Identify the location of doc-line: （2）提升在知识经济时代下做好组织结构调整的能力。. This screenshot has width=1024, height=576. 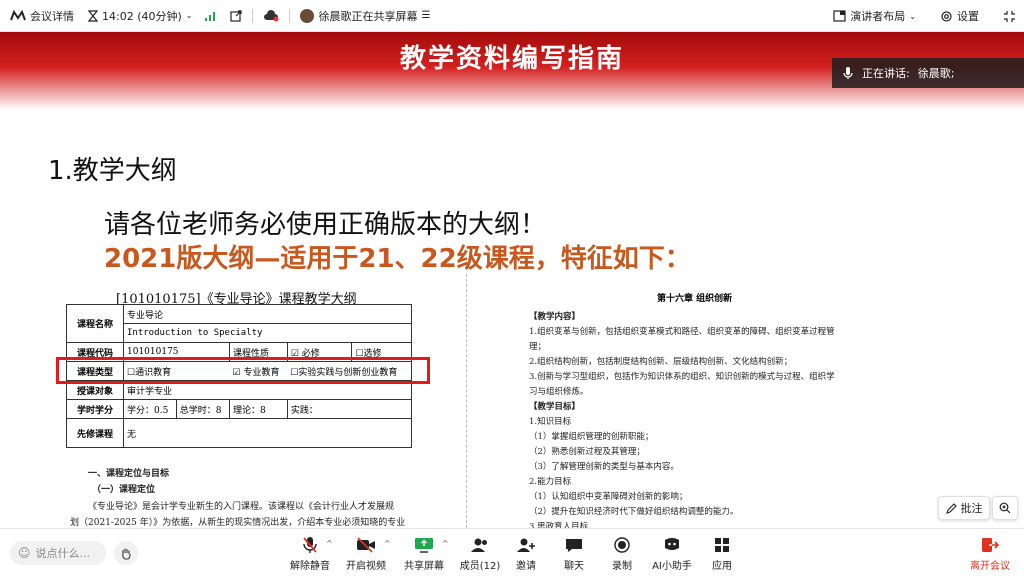
(634, 512).